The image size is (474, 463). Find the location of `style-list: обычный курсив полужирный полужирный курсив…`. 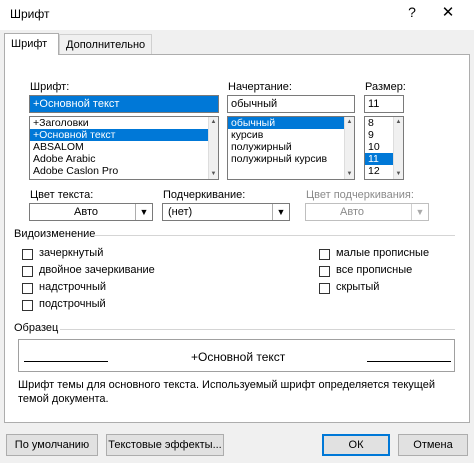

style-list: обычный курсив полужирный полужирный курсив… is located at coordinates (291, 148).